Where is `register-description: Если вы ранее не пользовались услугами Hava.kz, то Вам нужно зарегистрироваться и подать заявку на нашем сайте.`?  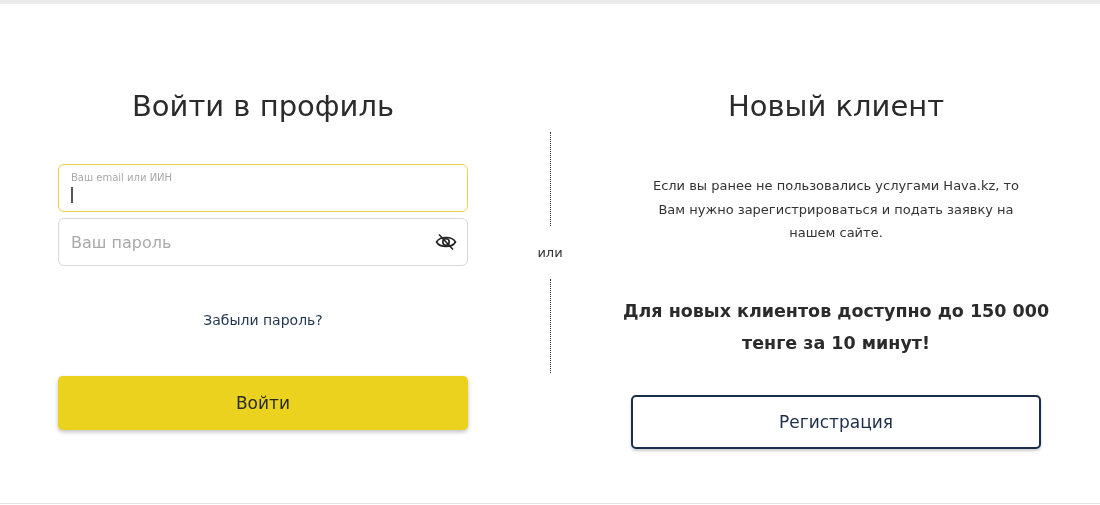
register-description: Если вы ранее не пользовались услугами Hava.kz, то Вам нужно зарегистрироваться и подать заявку на нашем сайте. is located at coordinates (836, 209).